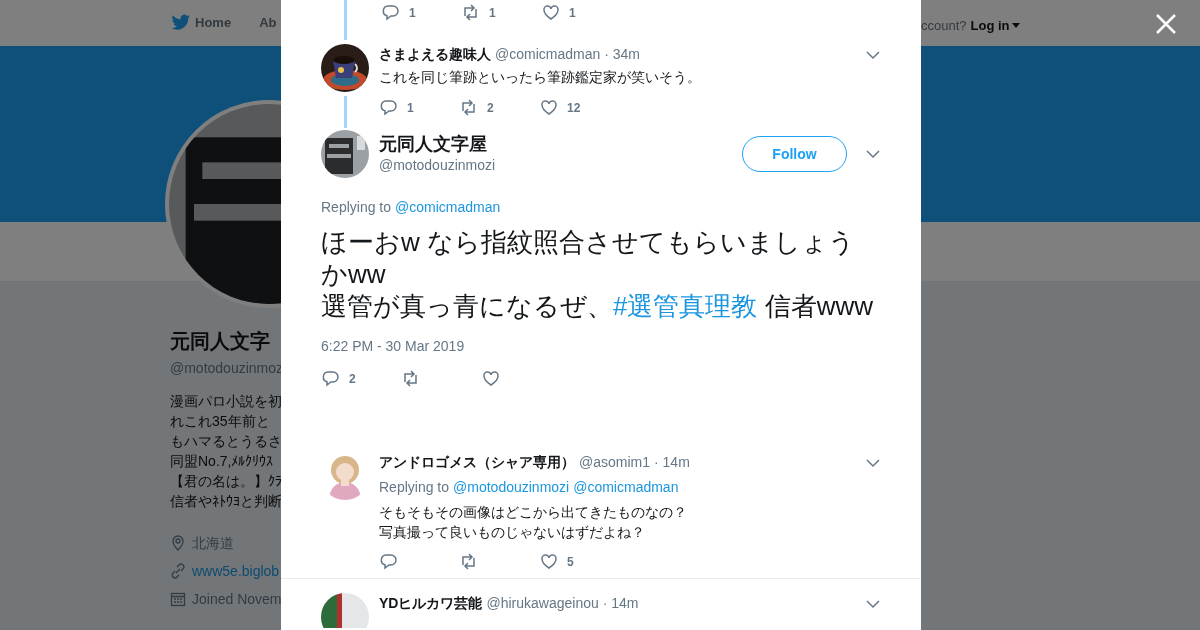 Image resolution: width=1200 pixels, height=630 pixels. Describe the element at coordinates (181, 23) in the screenshot. I see `bird-icon` at that location.